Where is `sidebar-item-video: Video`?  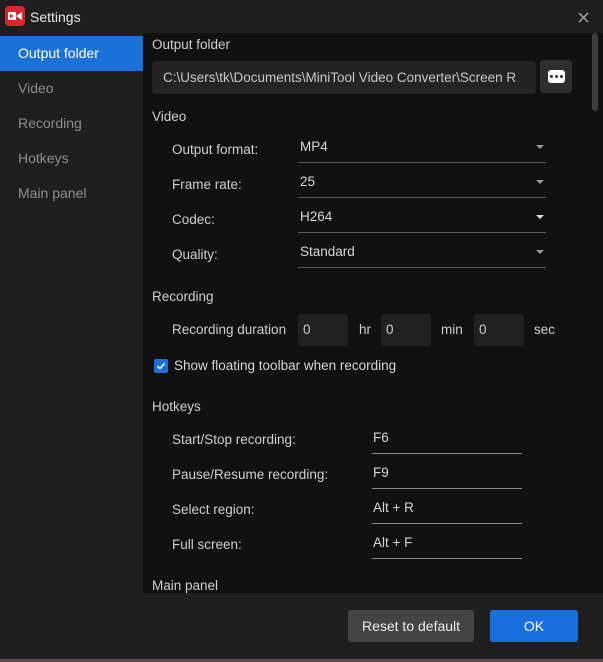
sidebar-item-video: Video is located at coordinates (71, 88).